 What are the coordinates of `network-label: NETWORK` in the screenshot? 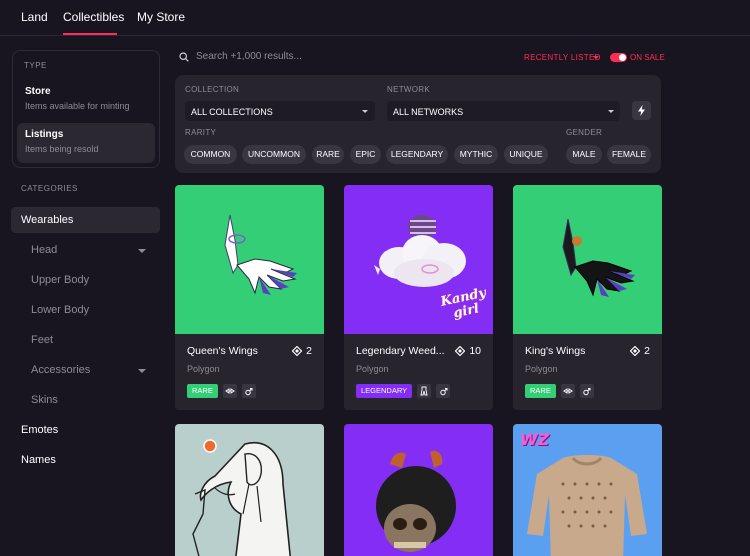 It's located at (408, 89).